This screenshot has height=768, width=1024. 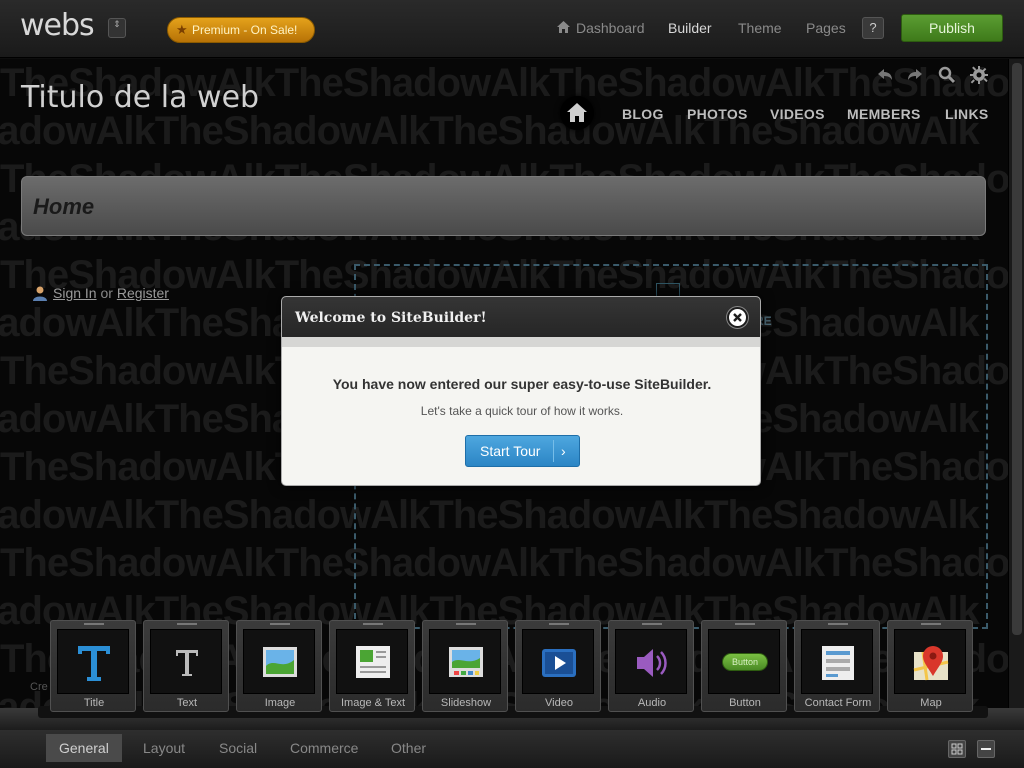 I want to click on site-home-link, so click(x=577, y=113).